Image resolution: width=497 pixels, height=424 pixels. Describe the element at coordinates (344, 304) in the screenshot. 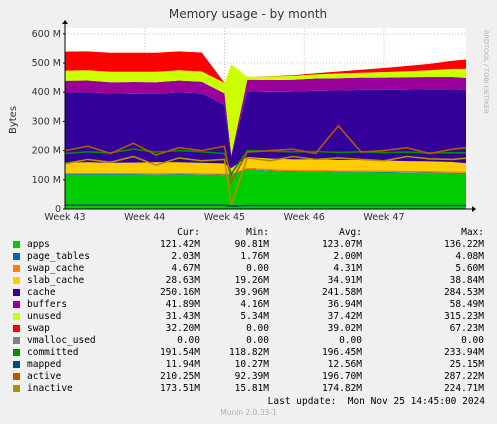

I see `legend-avg: 36.94M` at that location.